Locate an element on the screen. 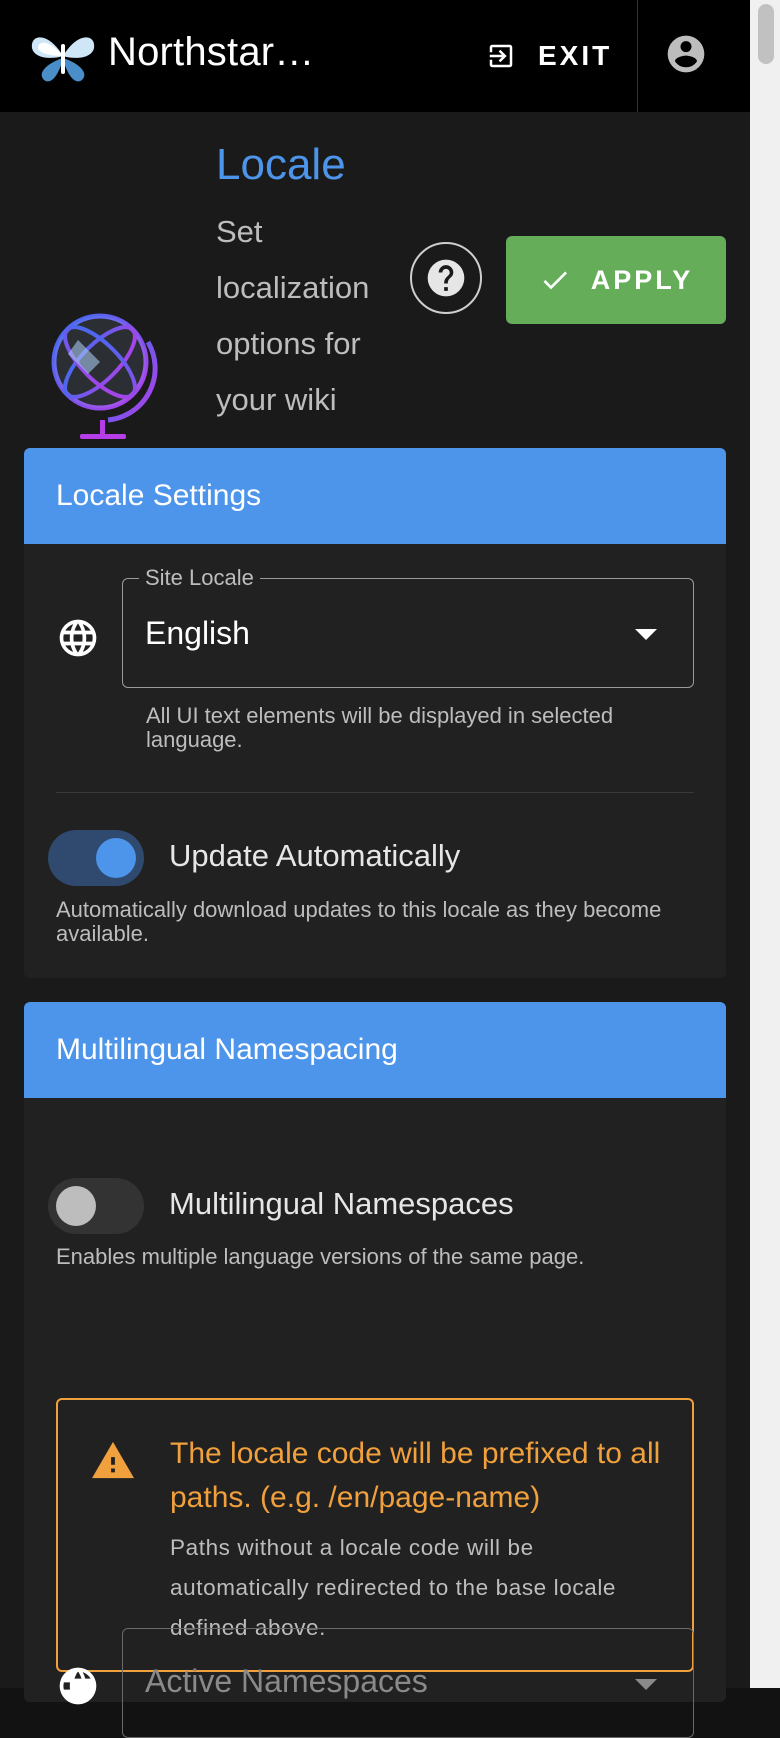 This screenshot has width=780, height=1738. site-locale-select: Site Locale English is located at coordinates (408, 626).